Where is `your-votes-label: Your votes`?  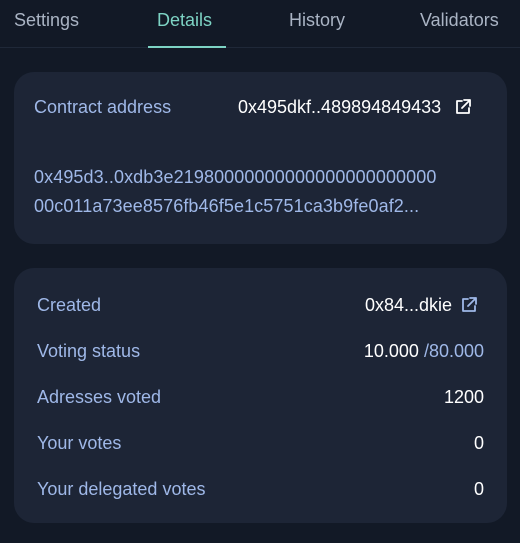 your-votes-label: Your votes is located at coordinates (79, 443).